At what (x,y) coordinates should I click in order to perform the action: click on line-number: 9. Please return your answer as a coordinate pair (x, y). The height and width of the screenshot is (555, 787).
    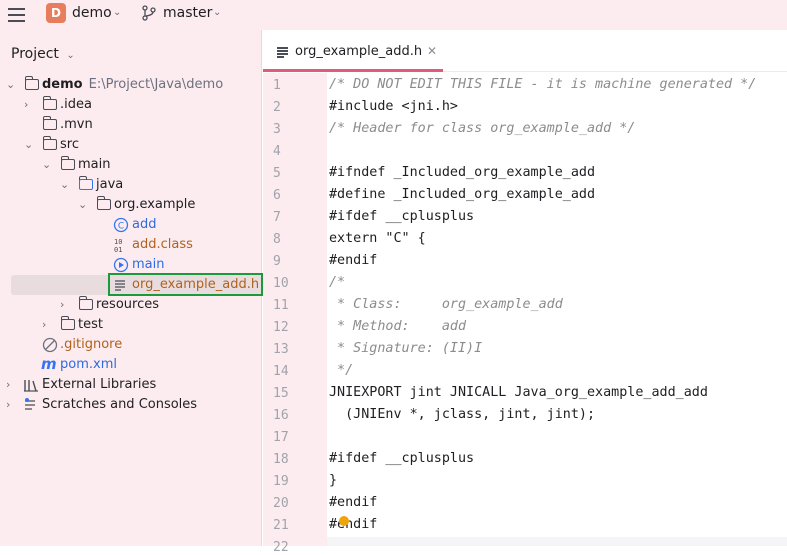
    Looking at the image, I should click on (277, 261).